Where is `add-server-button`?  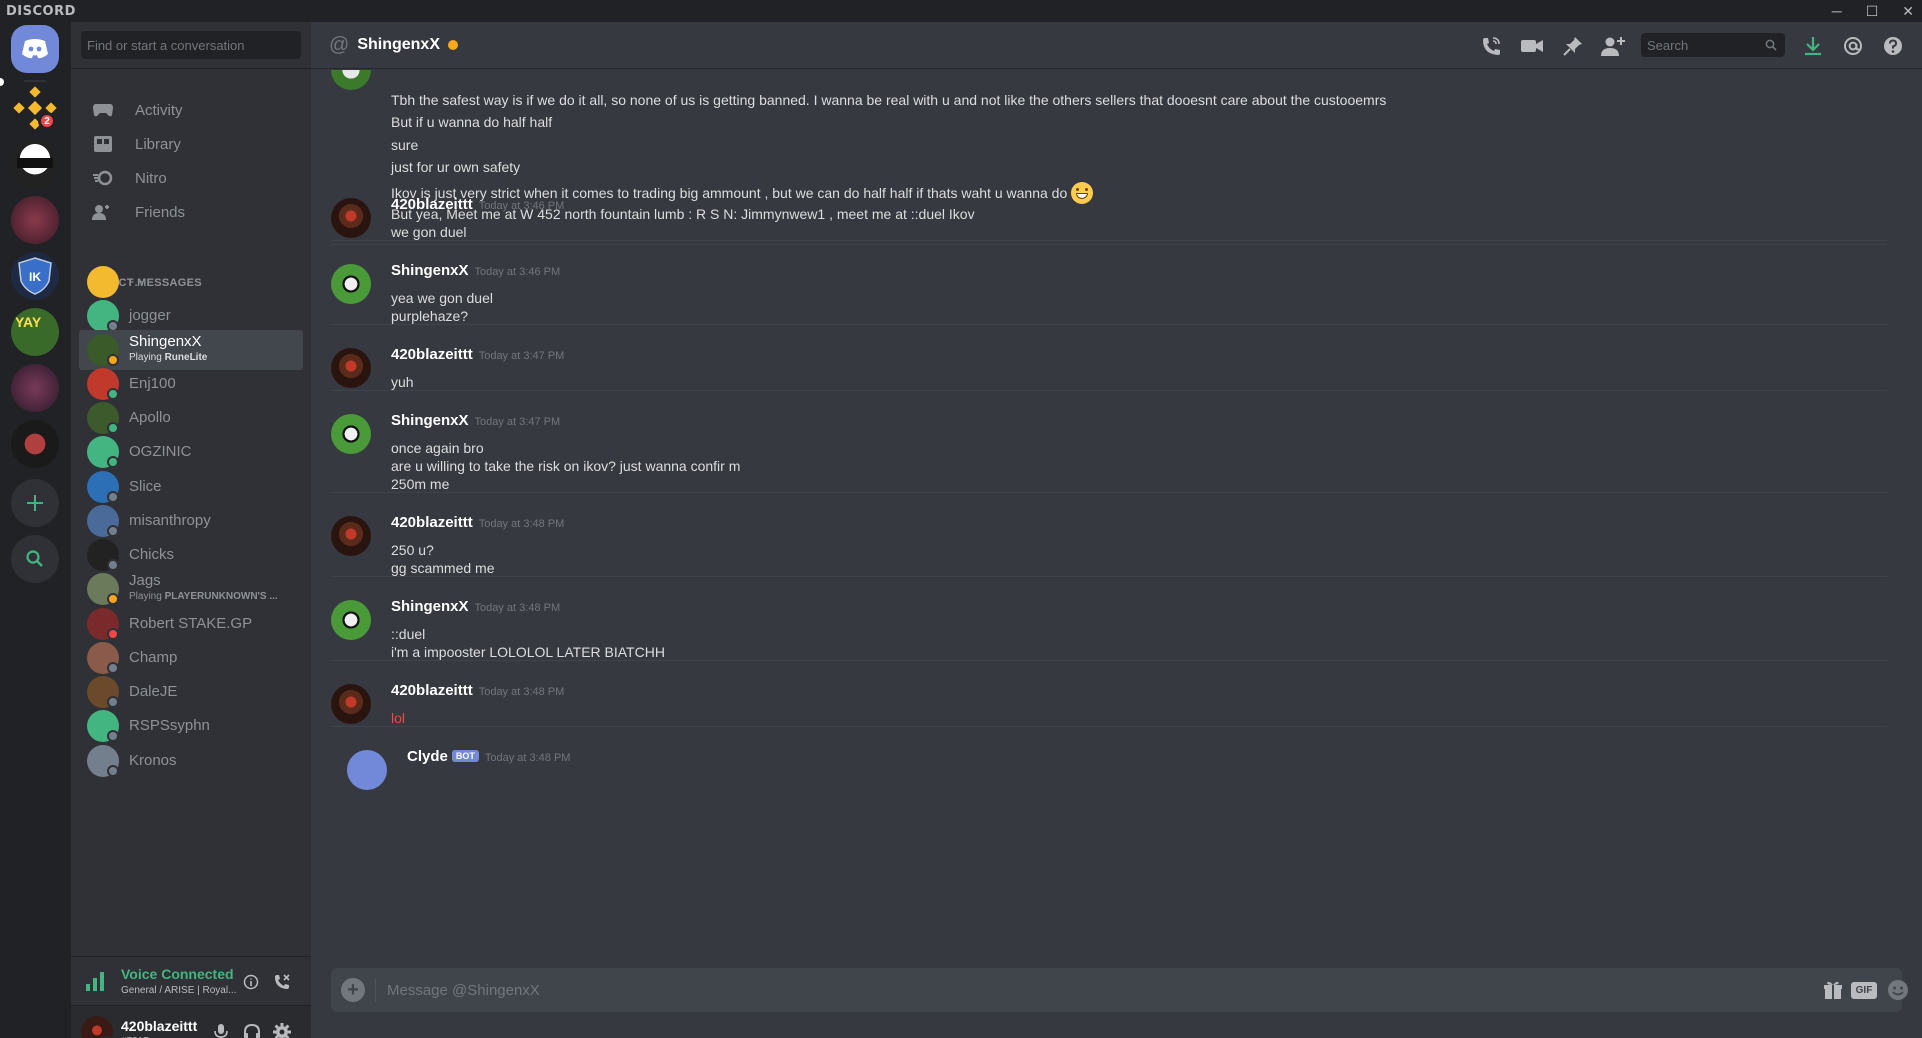
add-server-button is located at coordinates (35, 503).